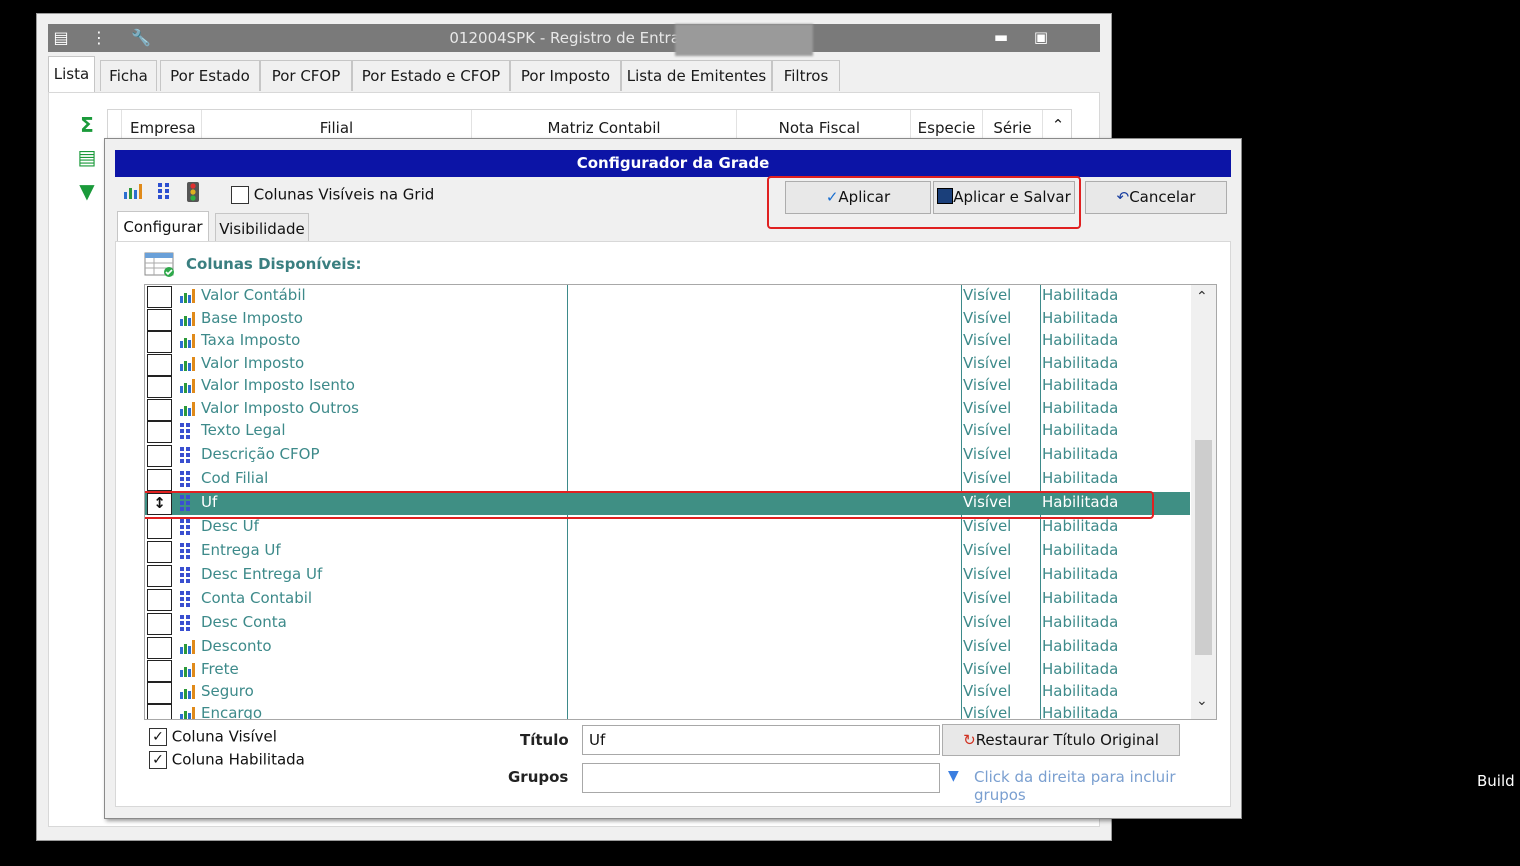 The image size is (1520, 866). I want to click on col-nota-fiscal: Nota Fiscal, so click(824, 125).